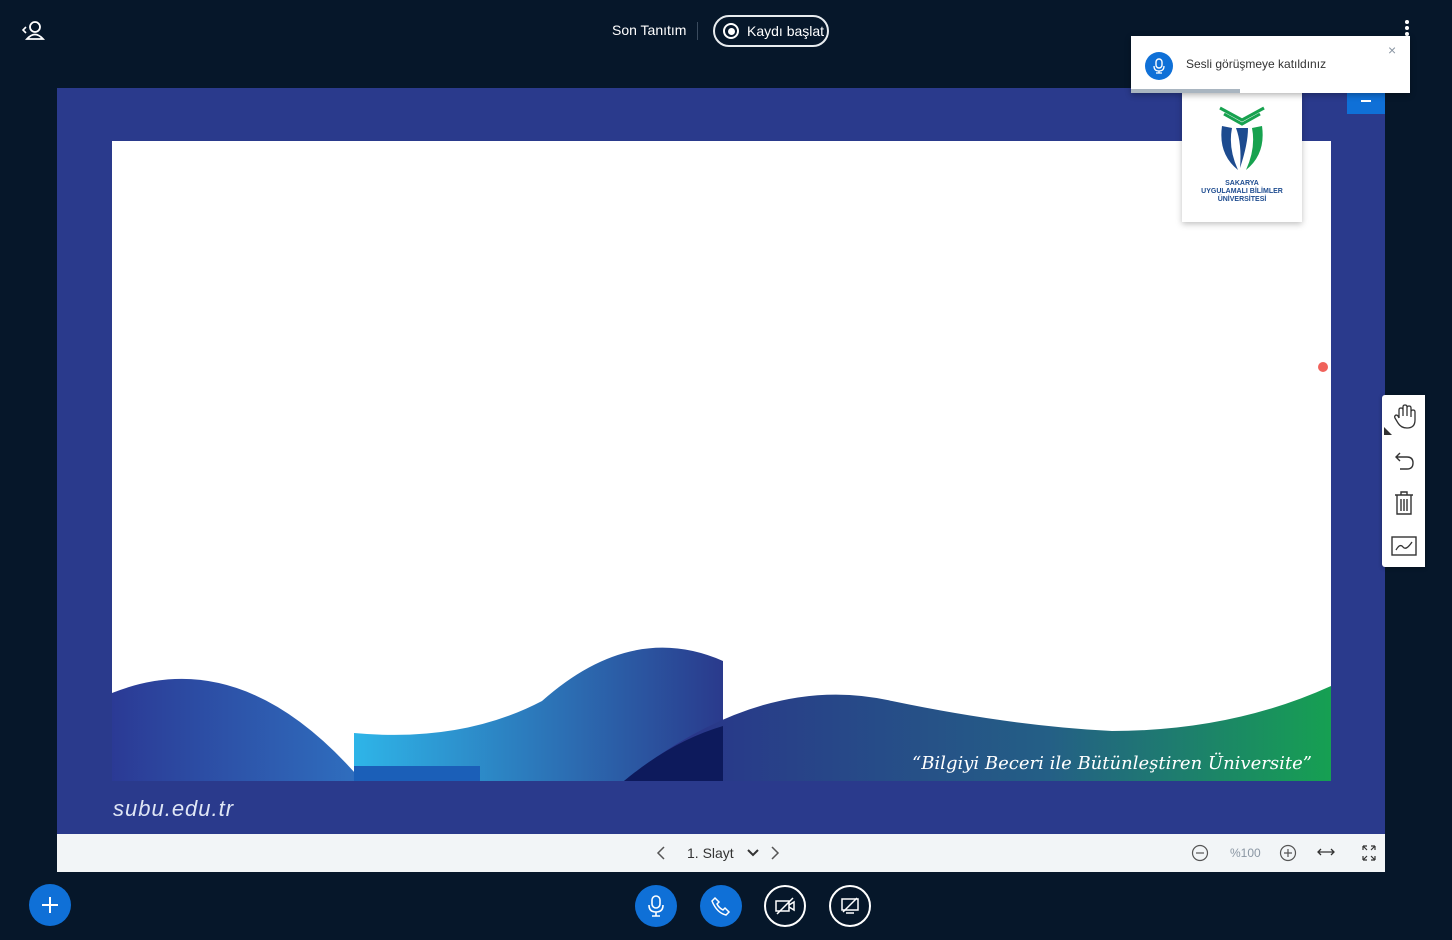  I want to click on fullscreen-icon, so click(1369, 853).